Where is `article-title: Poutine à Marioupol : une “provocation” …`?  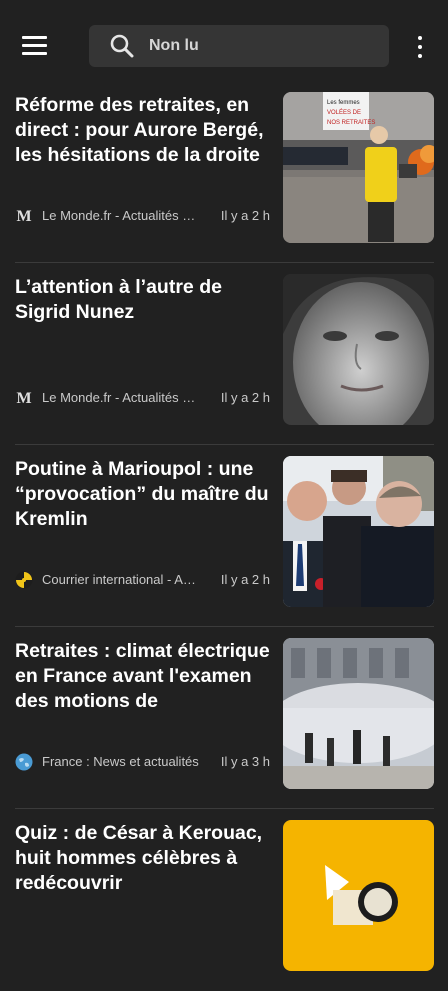
article-title: Poutine à Marioupol : une “provocation” … is located at coordinates (142, 494).